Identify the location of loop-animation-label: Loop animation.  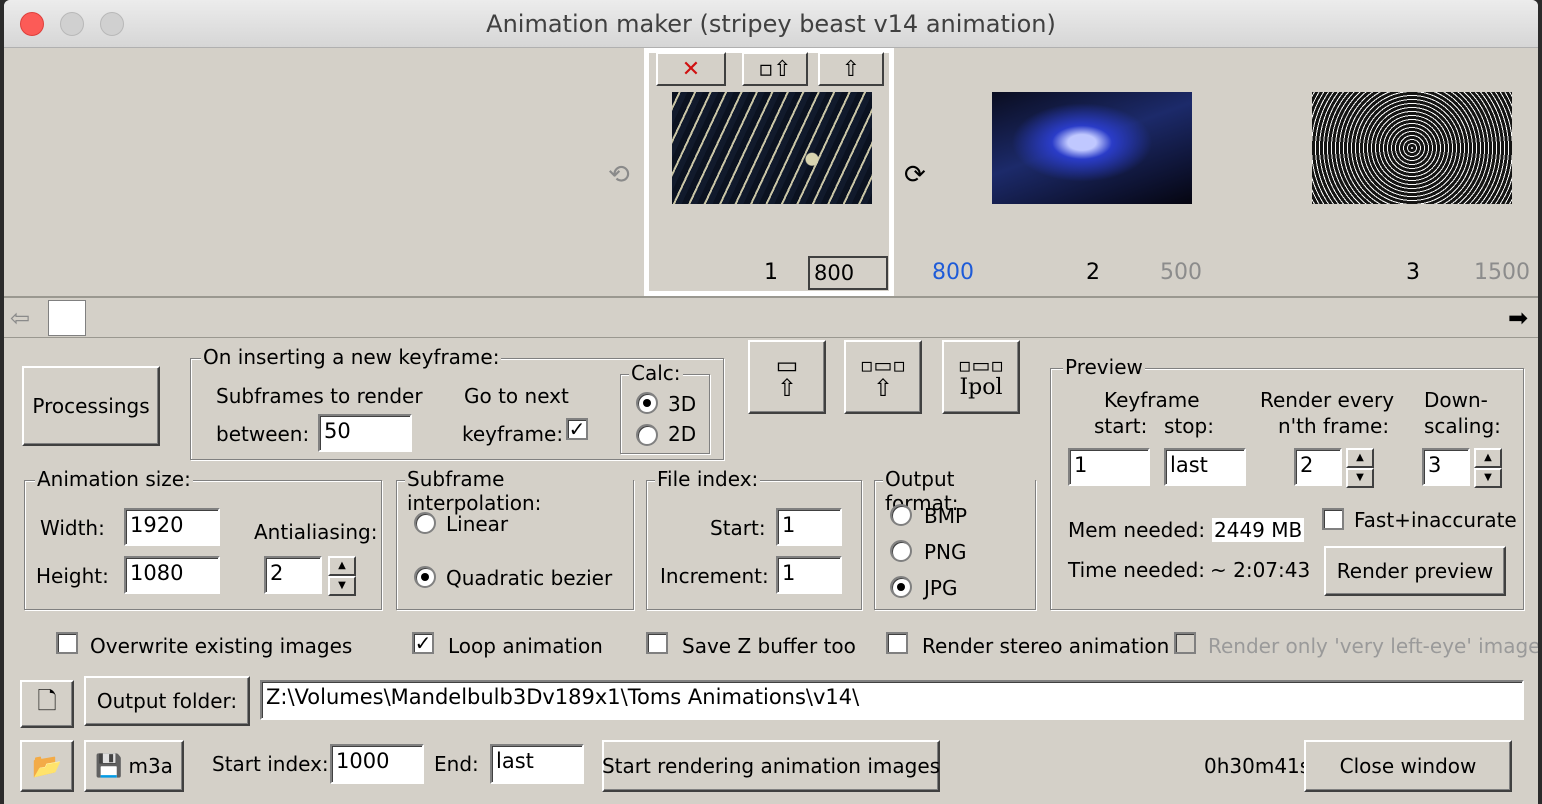
(525, 646).